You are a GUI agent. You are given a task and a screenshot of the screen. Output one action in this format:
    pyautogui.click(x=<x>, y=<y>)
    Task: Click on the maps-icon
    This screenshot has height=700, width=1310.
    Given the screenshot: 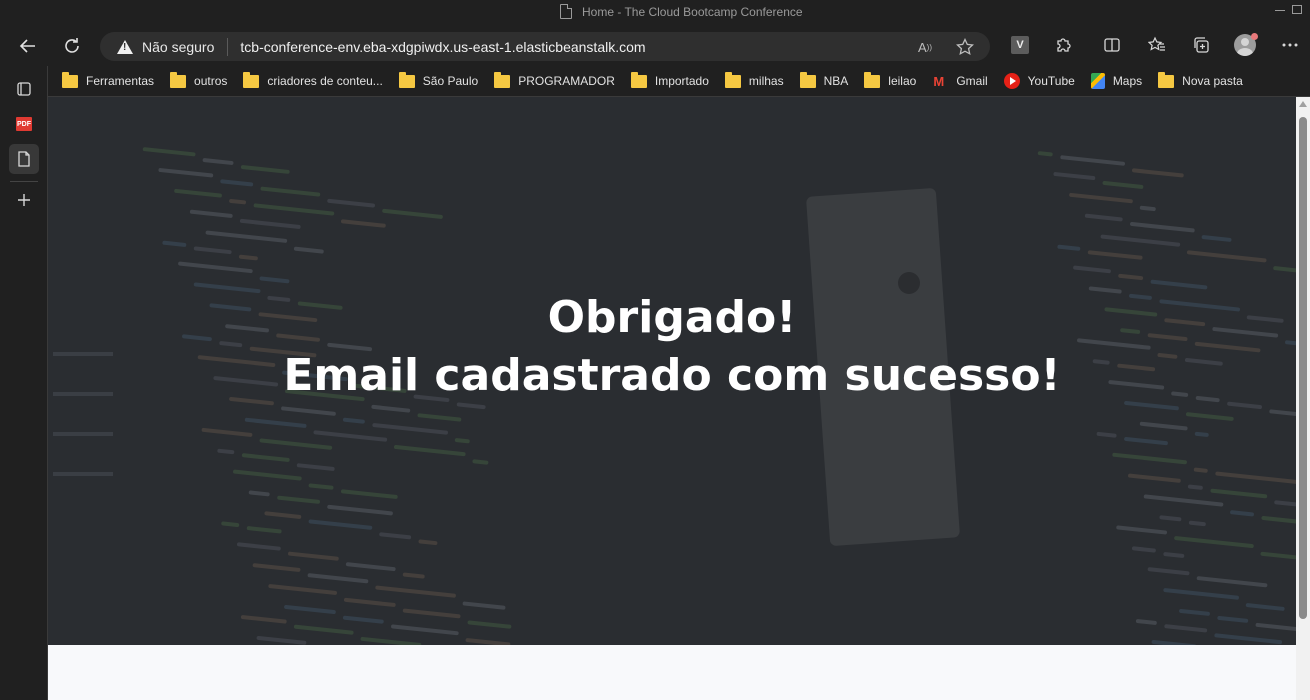 What is the action you would take?
    pyautogui.click(x=1097, y=81)
    